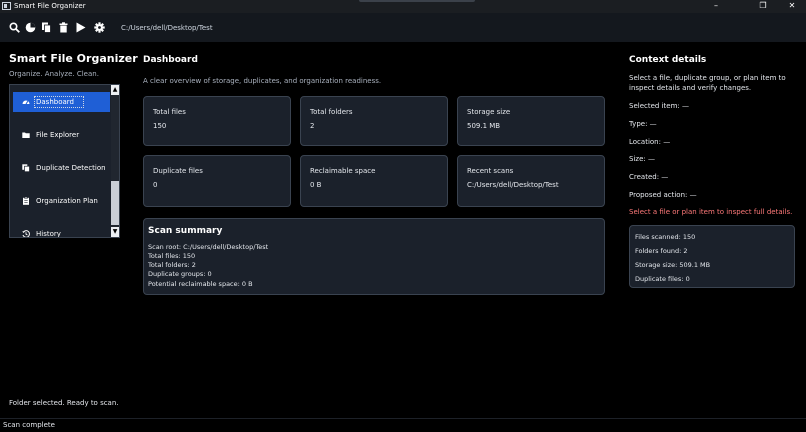  Describe the element at coordinates (167, 28) in the screenshot. I see `current-path: C:/Users/dell/Desktop/Test` at that location.